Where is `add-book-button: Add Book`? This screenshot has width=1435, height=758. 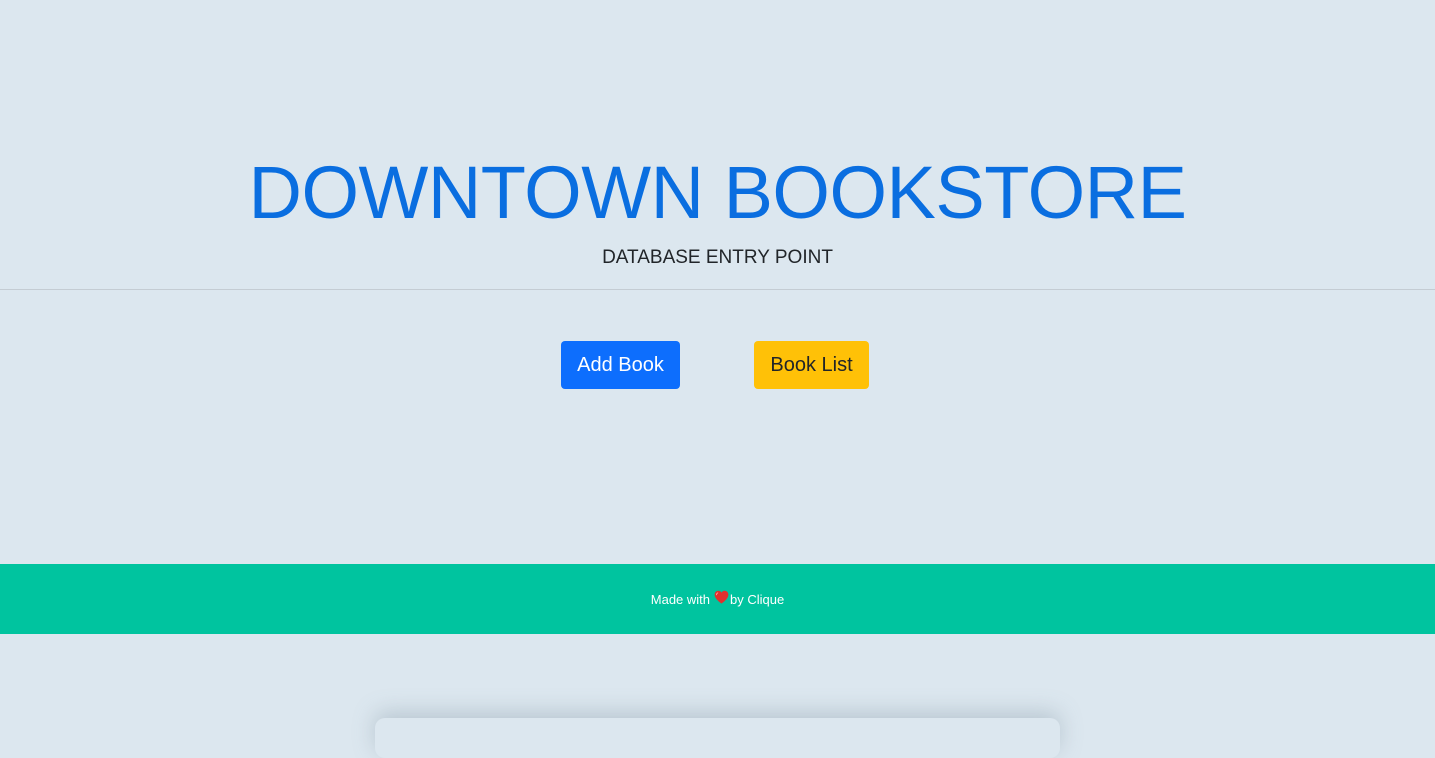
add-book-button: Add Book is located at coordinates (620, 365).